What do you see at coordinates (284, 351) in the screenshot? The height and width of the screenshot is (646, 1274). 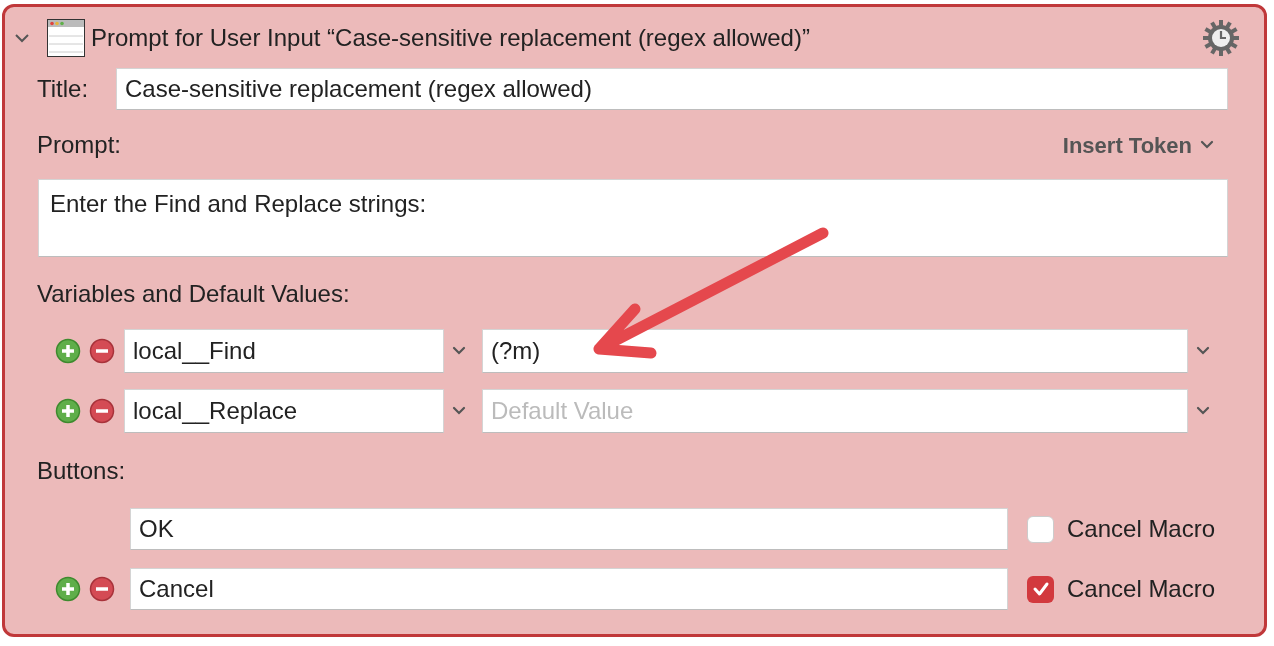 I see `variable-name-field: local__Find` at bounding box center [284, 351].